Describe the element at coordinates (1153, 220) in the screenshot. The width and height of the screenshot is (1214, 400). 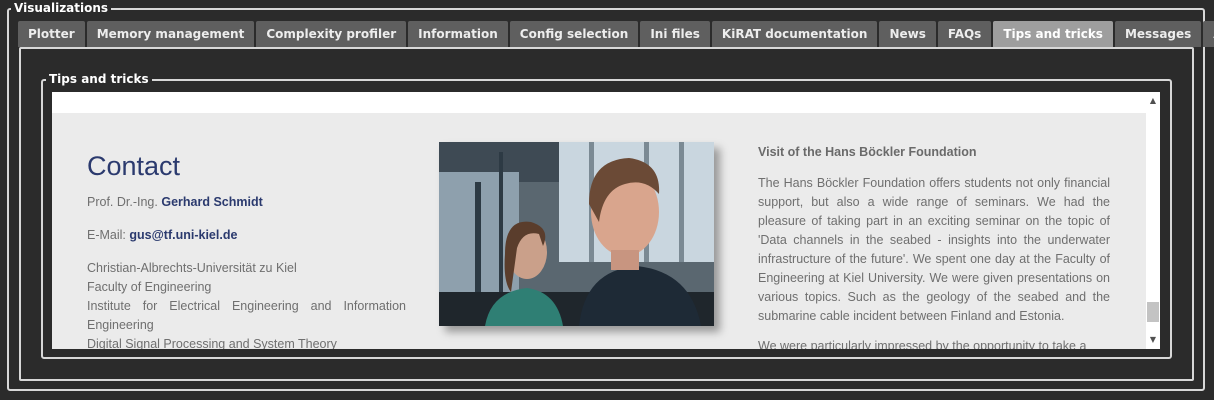
I see `vertical-scrollbar: ▲ ▼` at that location.